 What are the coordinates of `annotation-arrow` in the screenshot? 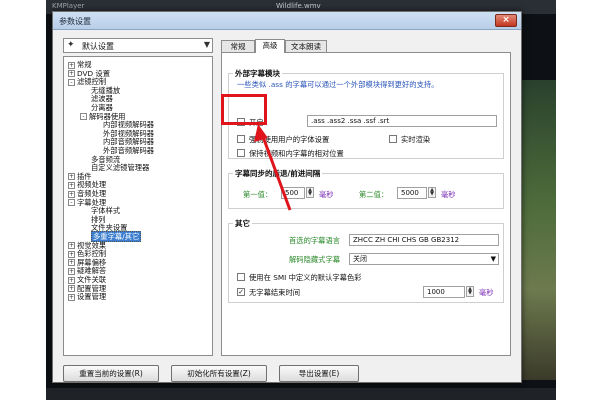 It's located at (273, 167).